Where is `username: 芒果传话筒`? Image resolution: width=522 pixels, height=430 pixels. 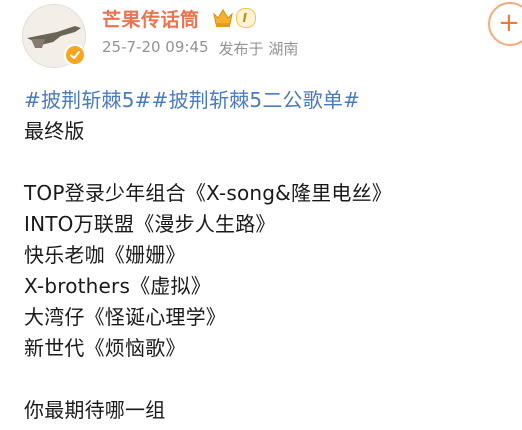 username: 芒果传话筒 is located at coordinates (151, 18).